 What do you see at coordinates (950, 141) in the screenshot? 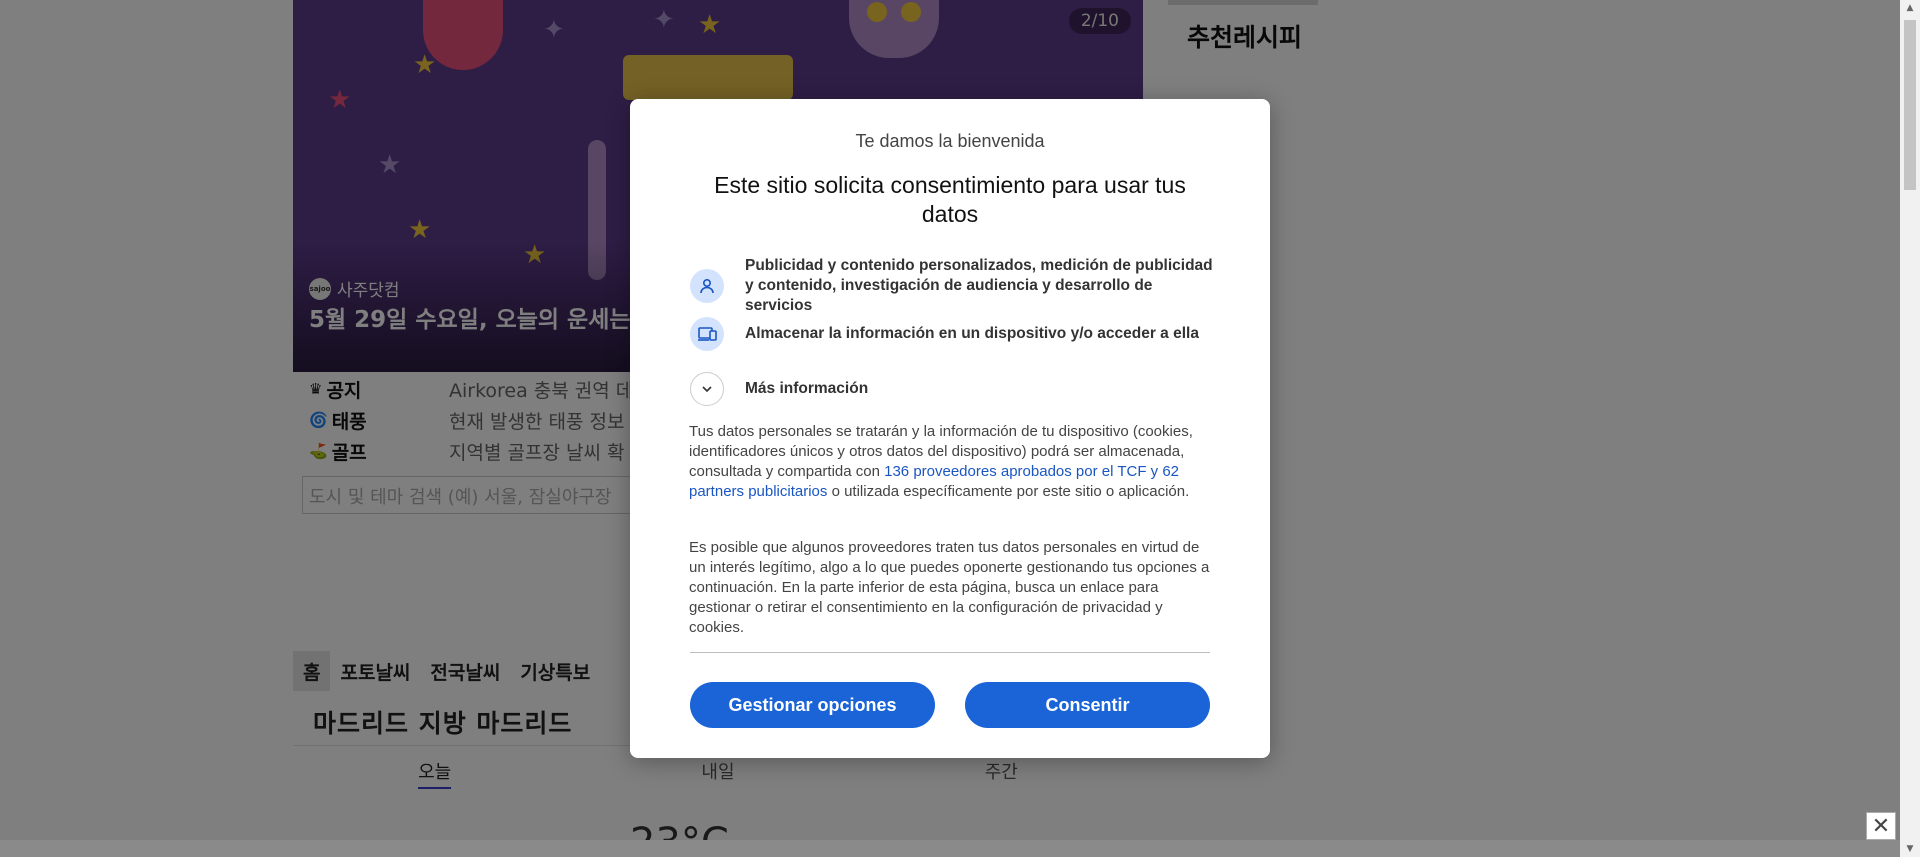
I see `dialog-welcome: Te damos la bienvenida` at bounding box center [950, 141].